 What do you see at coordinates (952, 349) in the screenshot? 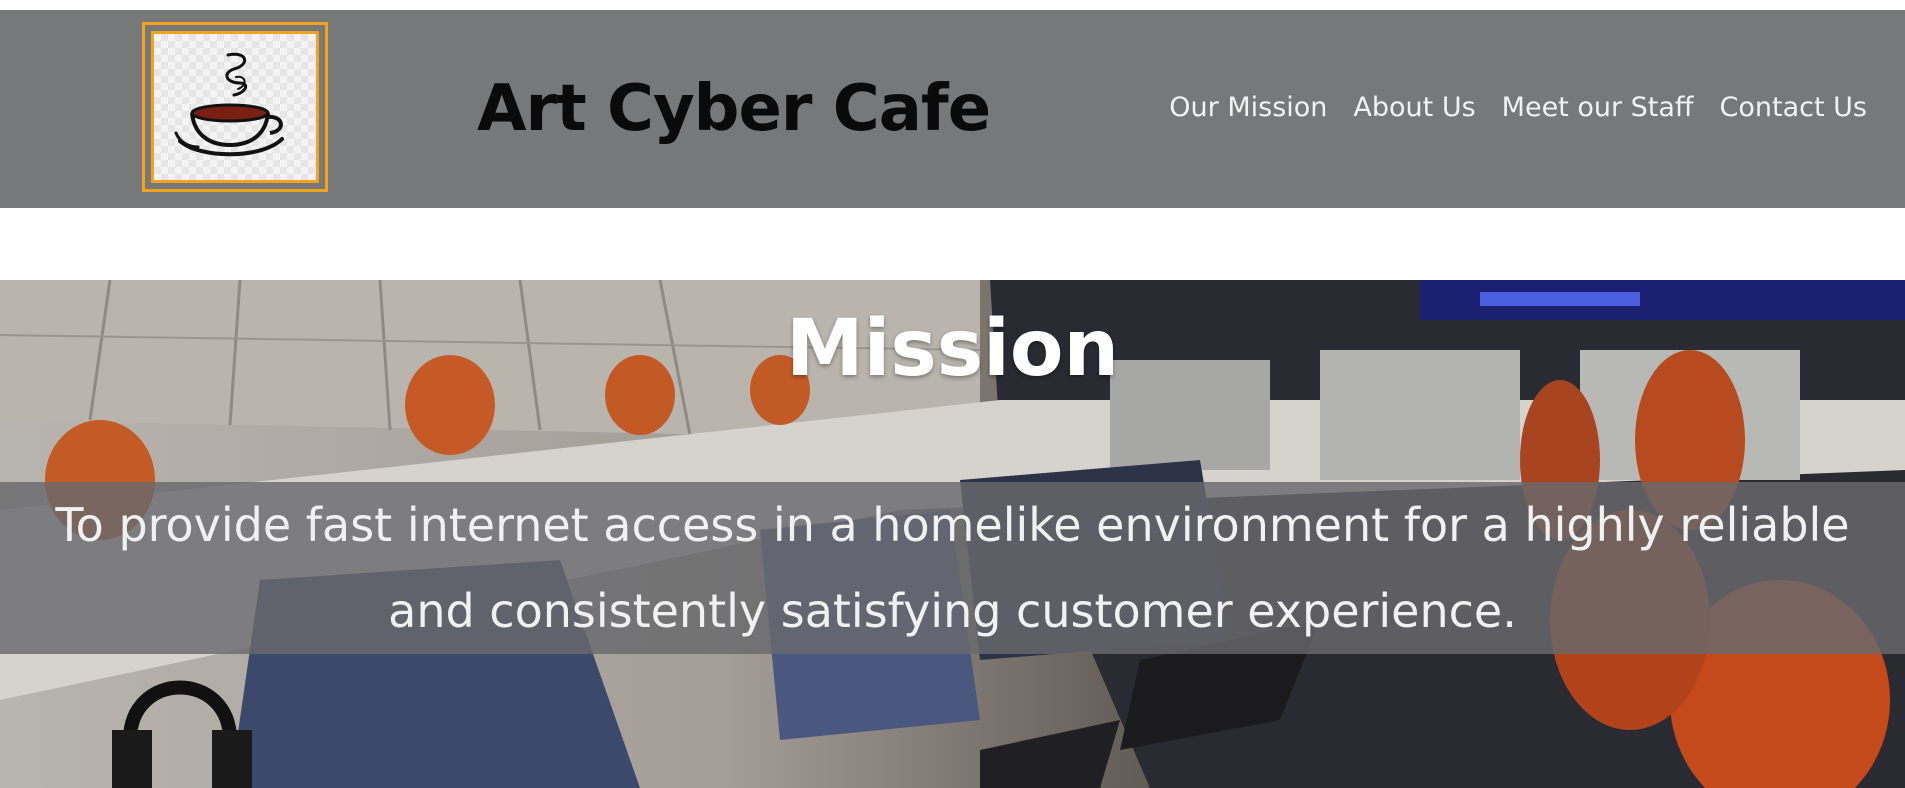
I see `mission-heading: Mission` at bounding box center [952, 349].